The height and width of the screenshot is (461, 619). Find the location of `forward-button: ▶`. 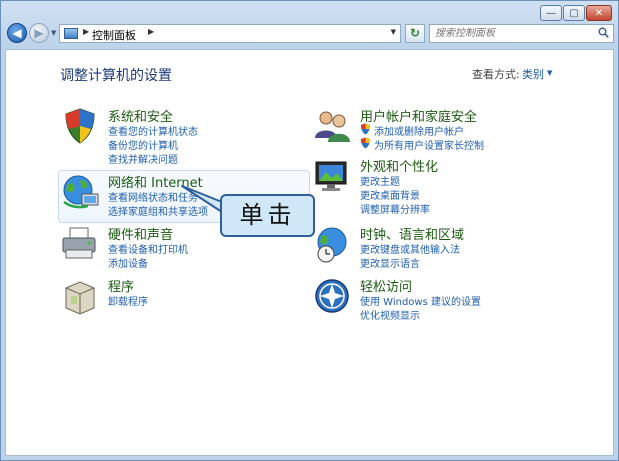

forward-button: ▶ is located at coordinates (39, 33).